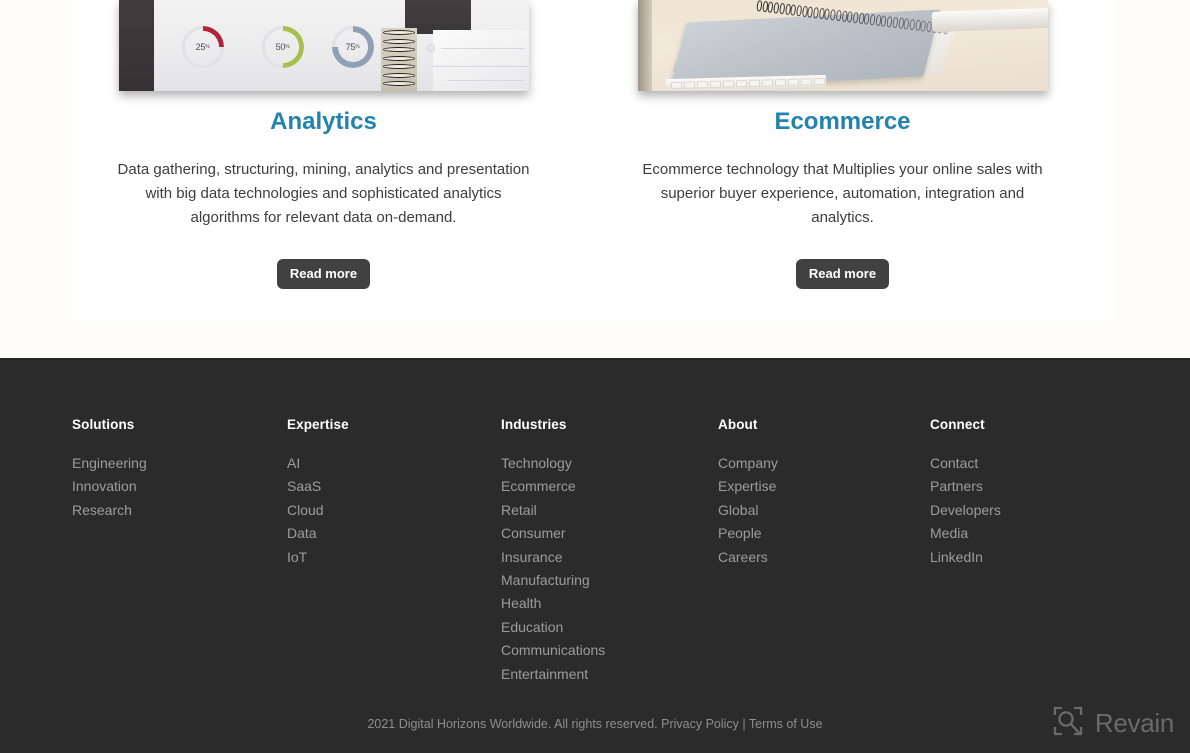 The height and width of the screenshot is (753, 1190). I want to click on photo-paper-right, so click(480, 60).